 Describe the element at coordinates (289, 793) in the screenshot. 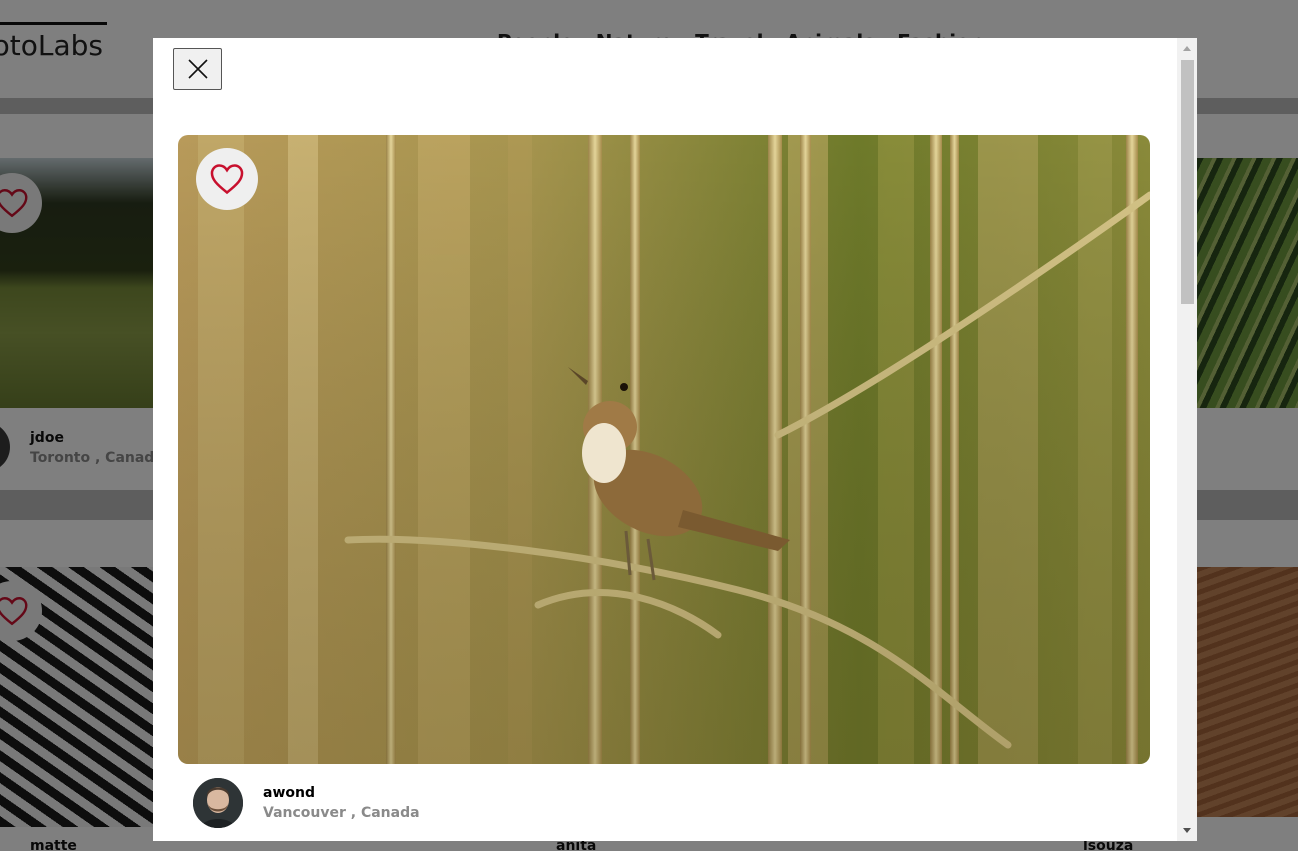

I see `author-username: awond` at that location.